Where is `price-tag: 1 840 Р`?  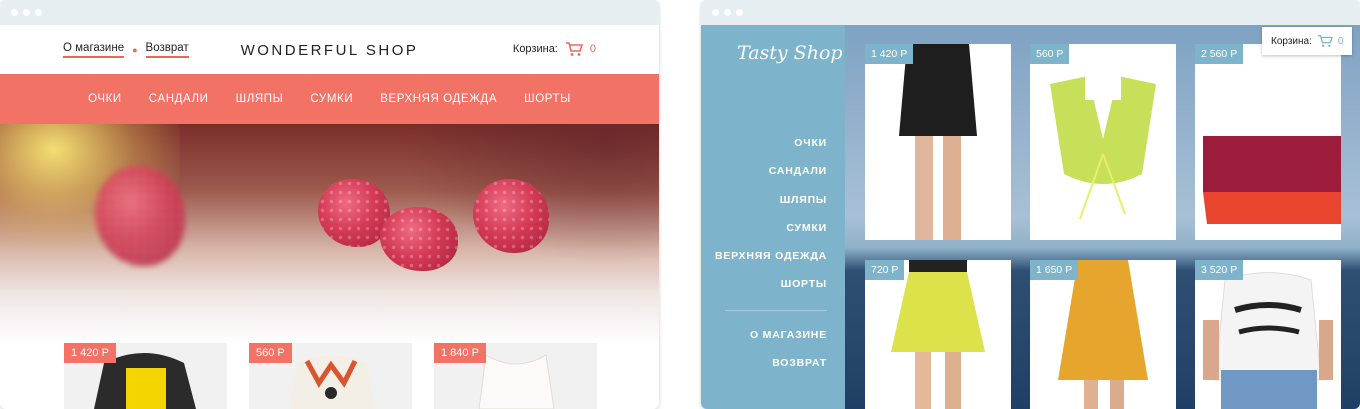
price-tag: 1 840 Р is located at coordinates (460, 353).